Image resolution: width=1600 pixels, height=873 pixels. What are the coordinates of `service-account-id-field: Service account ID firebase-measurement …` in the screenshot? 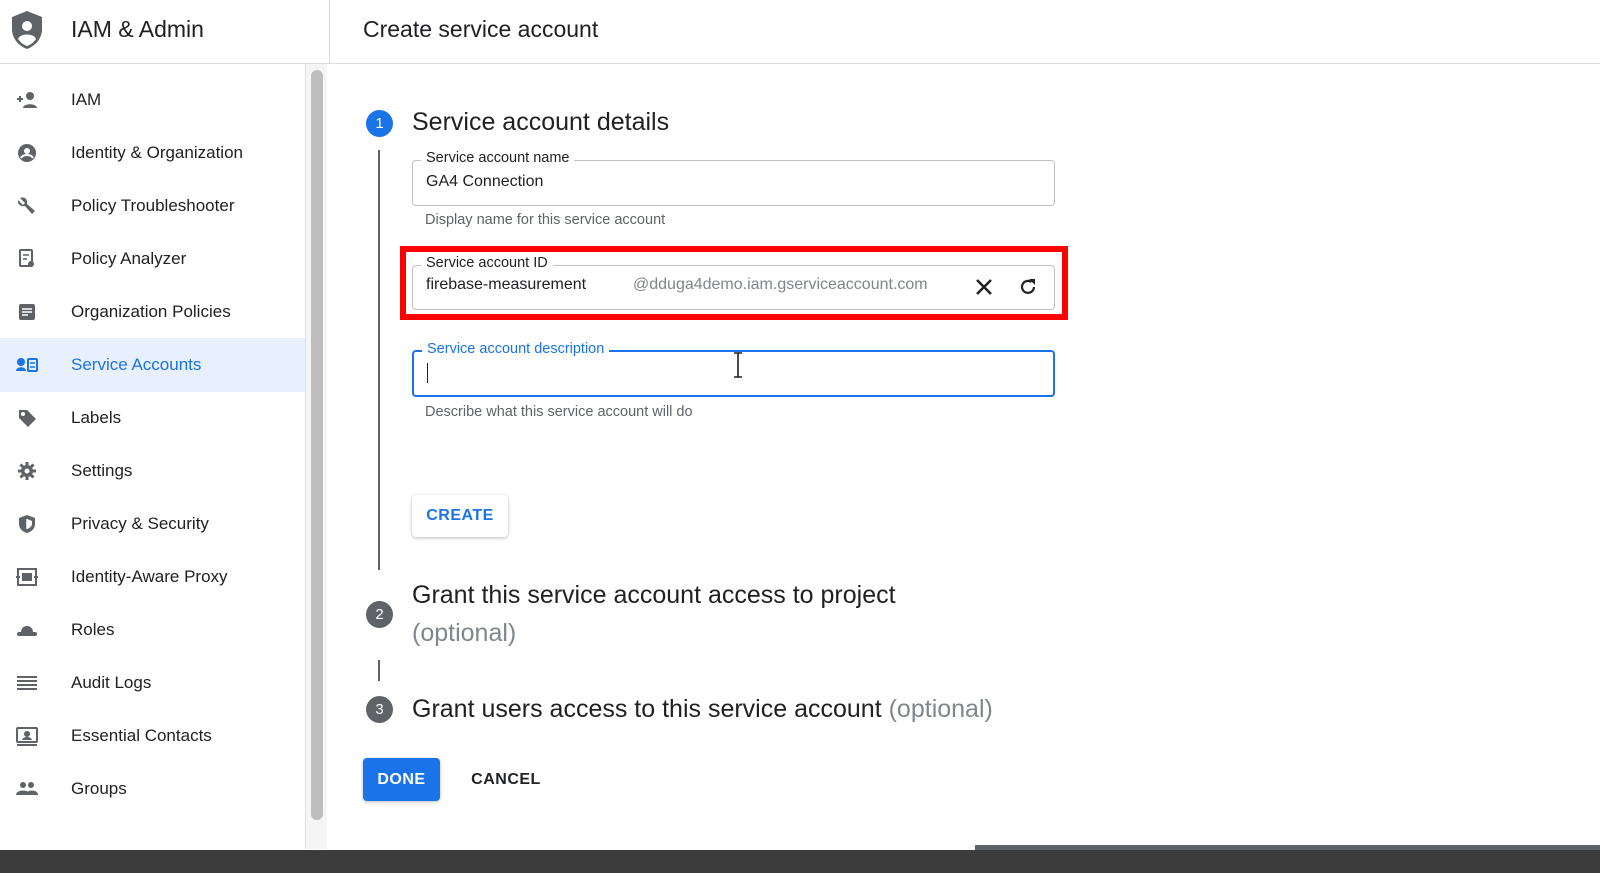 It's located at (733, 282).